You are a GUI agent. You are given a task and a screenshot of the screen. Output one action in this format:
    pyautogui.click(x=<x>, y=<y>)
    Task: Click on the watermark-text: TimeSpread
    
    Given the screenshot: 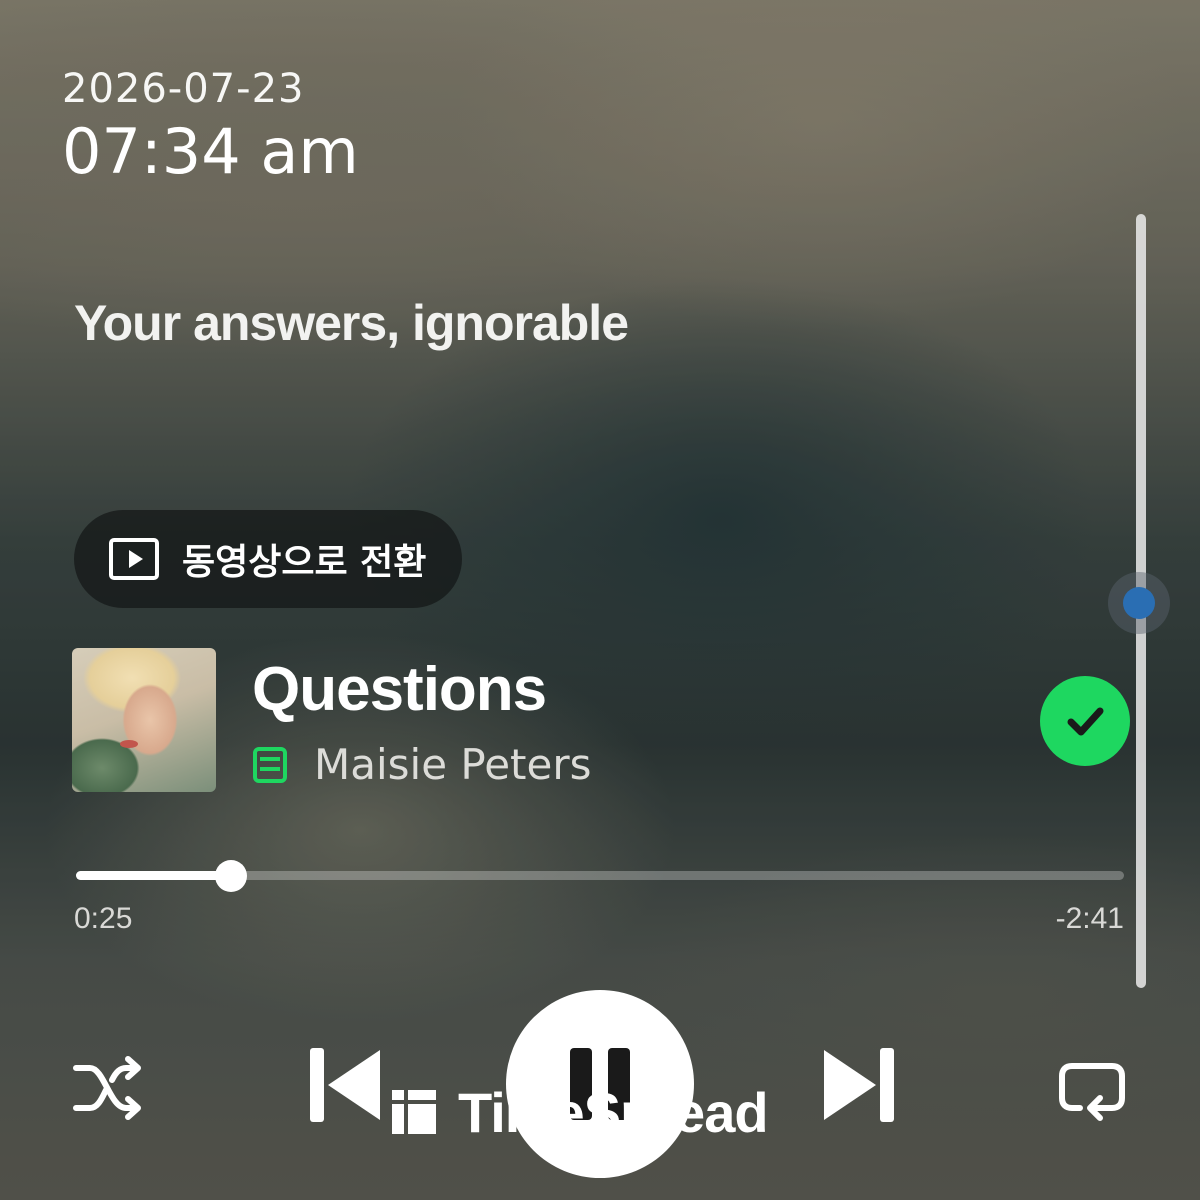 What is the action you would take?
    pyautogui.click(x=613, y=1112)
    